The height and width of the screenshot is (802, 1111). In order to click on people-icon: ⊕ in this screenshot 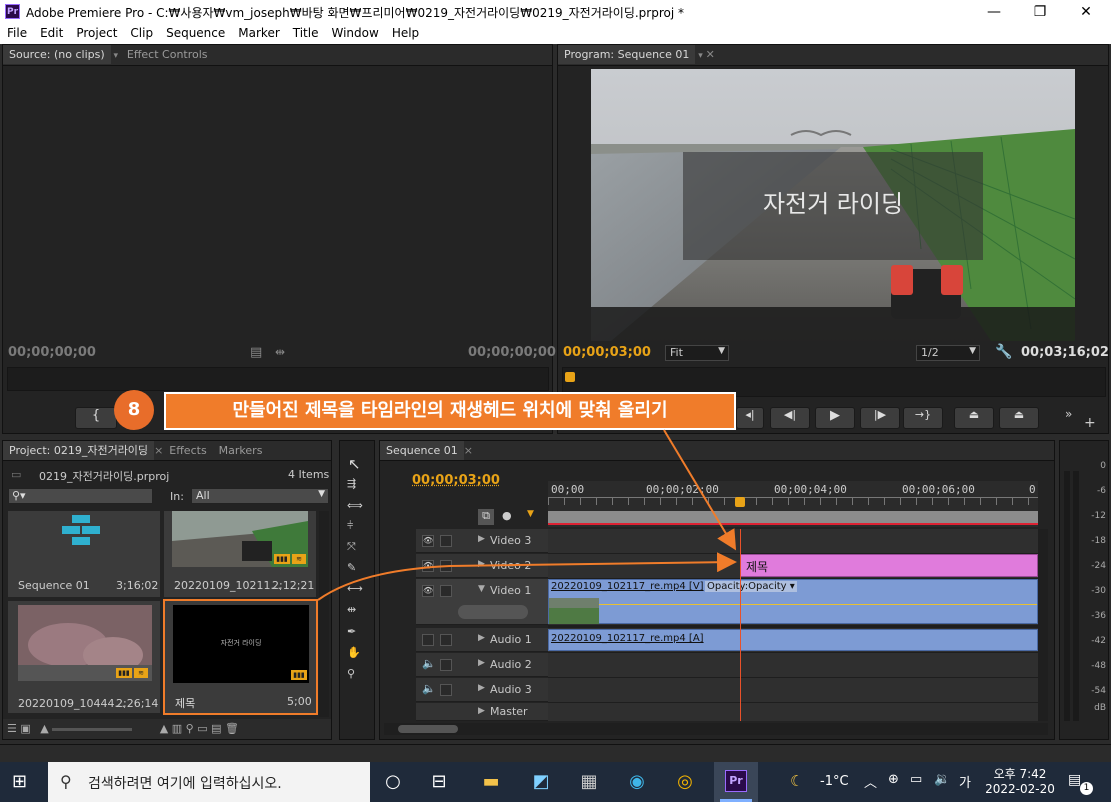, I will do `click(893, 779)`.